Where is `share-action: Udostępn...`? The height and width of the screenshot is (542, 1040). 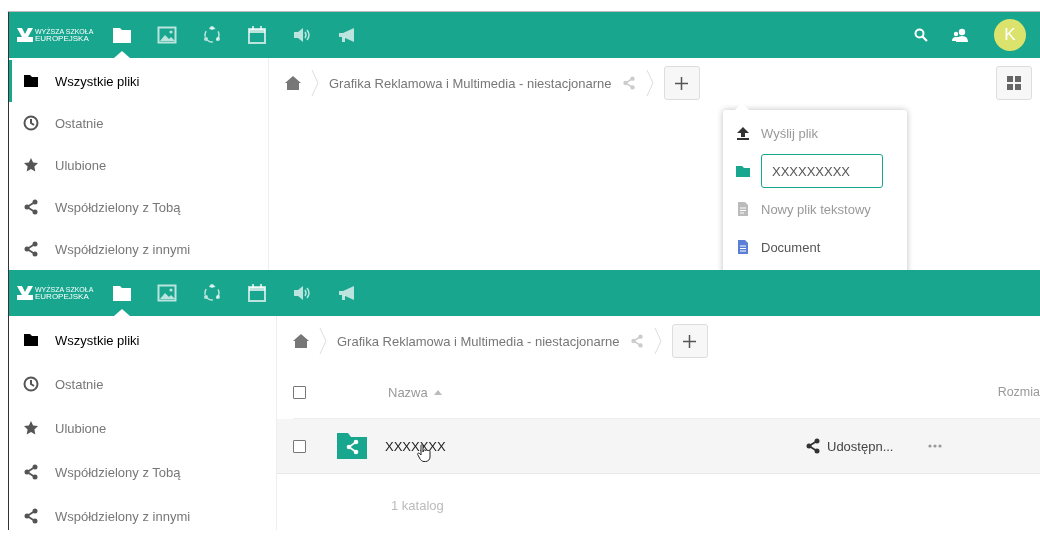 share-action: Udostępn... is located at coordinates (849, 446).